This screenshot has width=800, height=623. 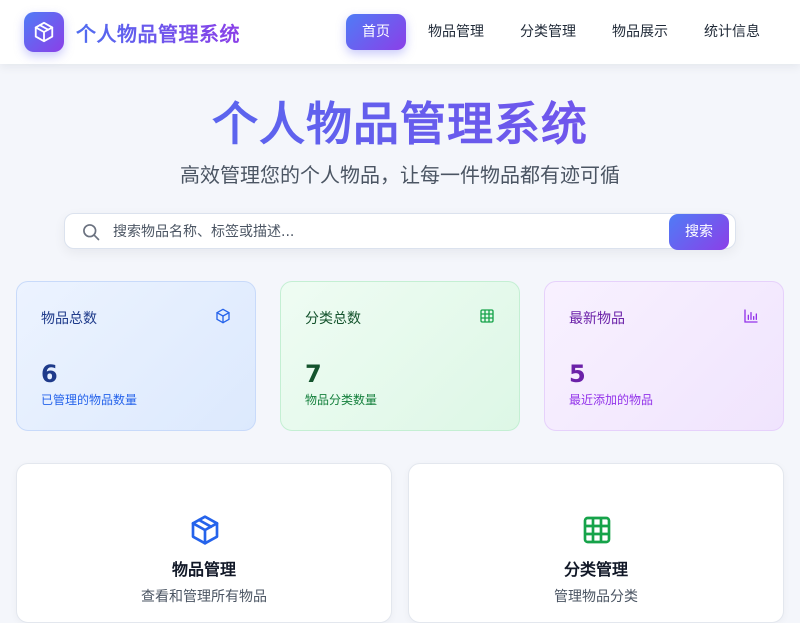 I want to click on stat-card-recent-items: 最新物品 5 最近添加的物品, so click(x=664, y=356).